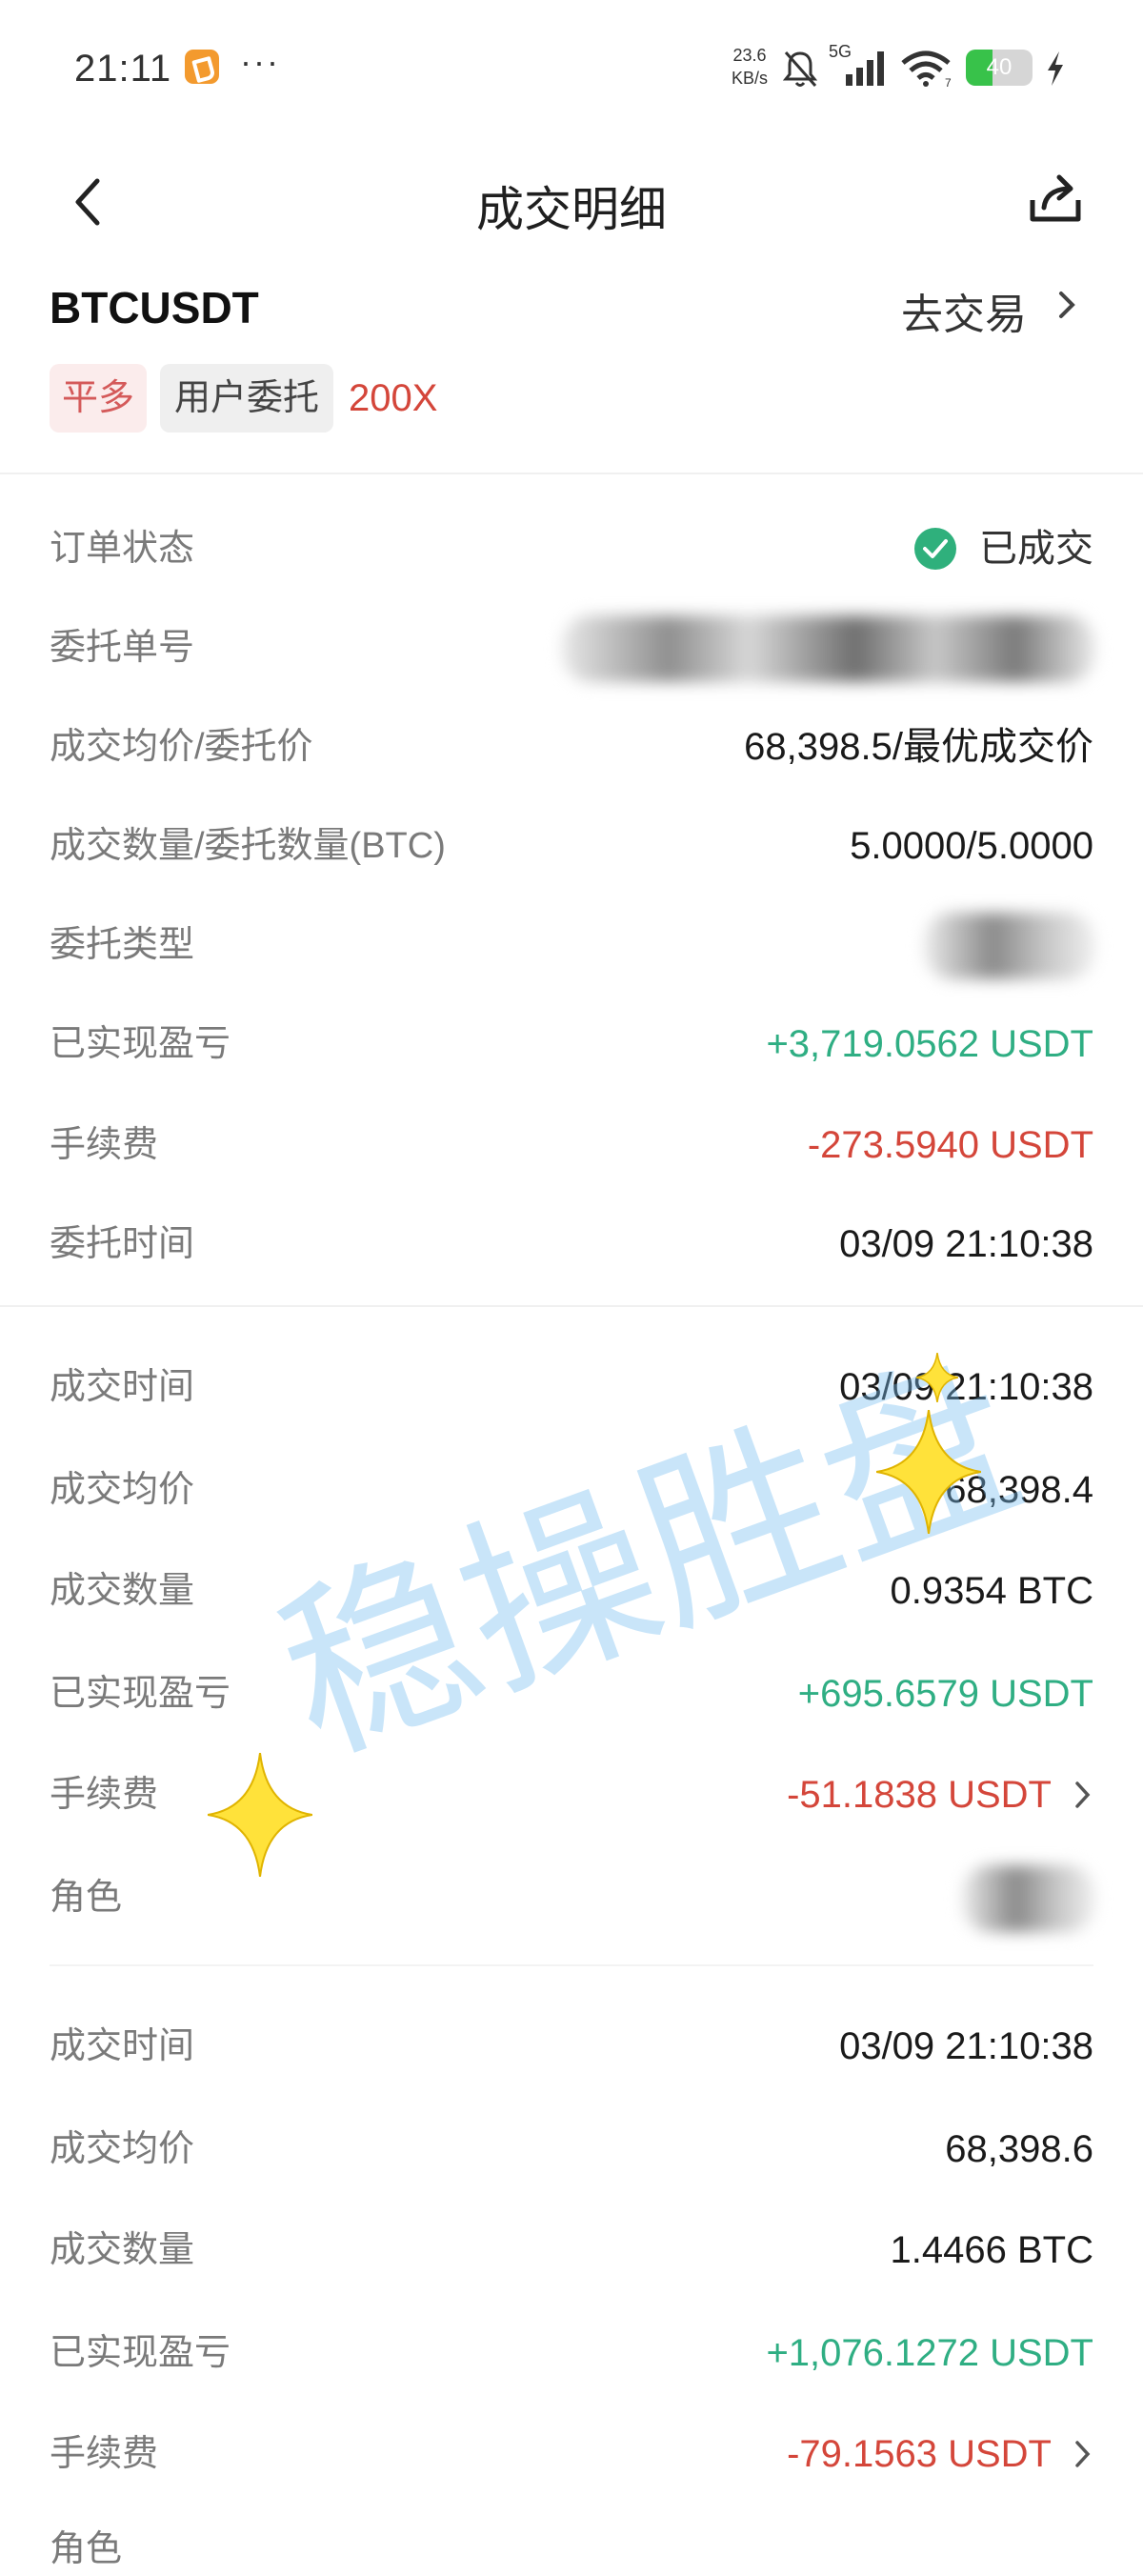  Describe the element at coordinates (749, 56) in the screenshot. I see `network-speed-value: 23.6` at that location.